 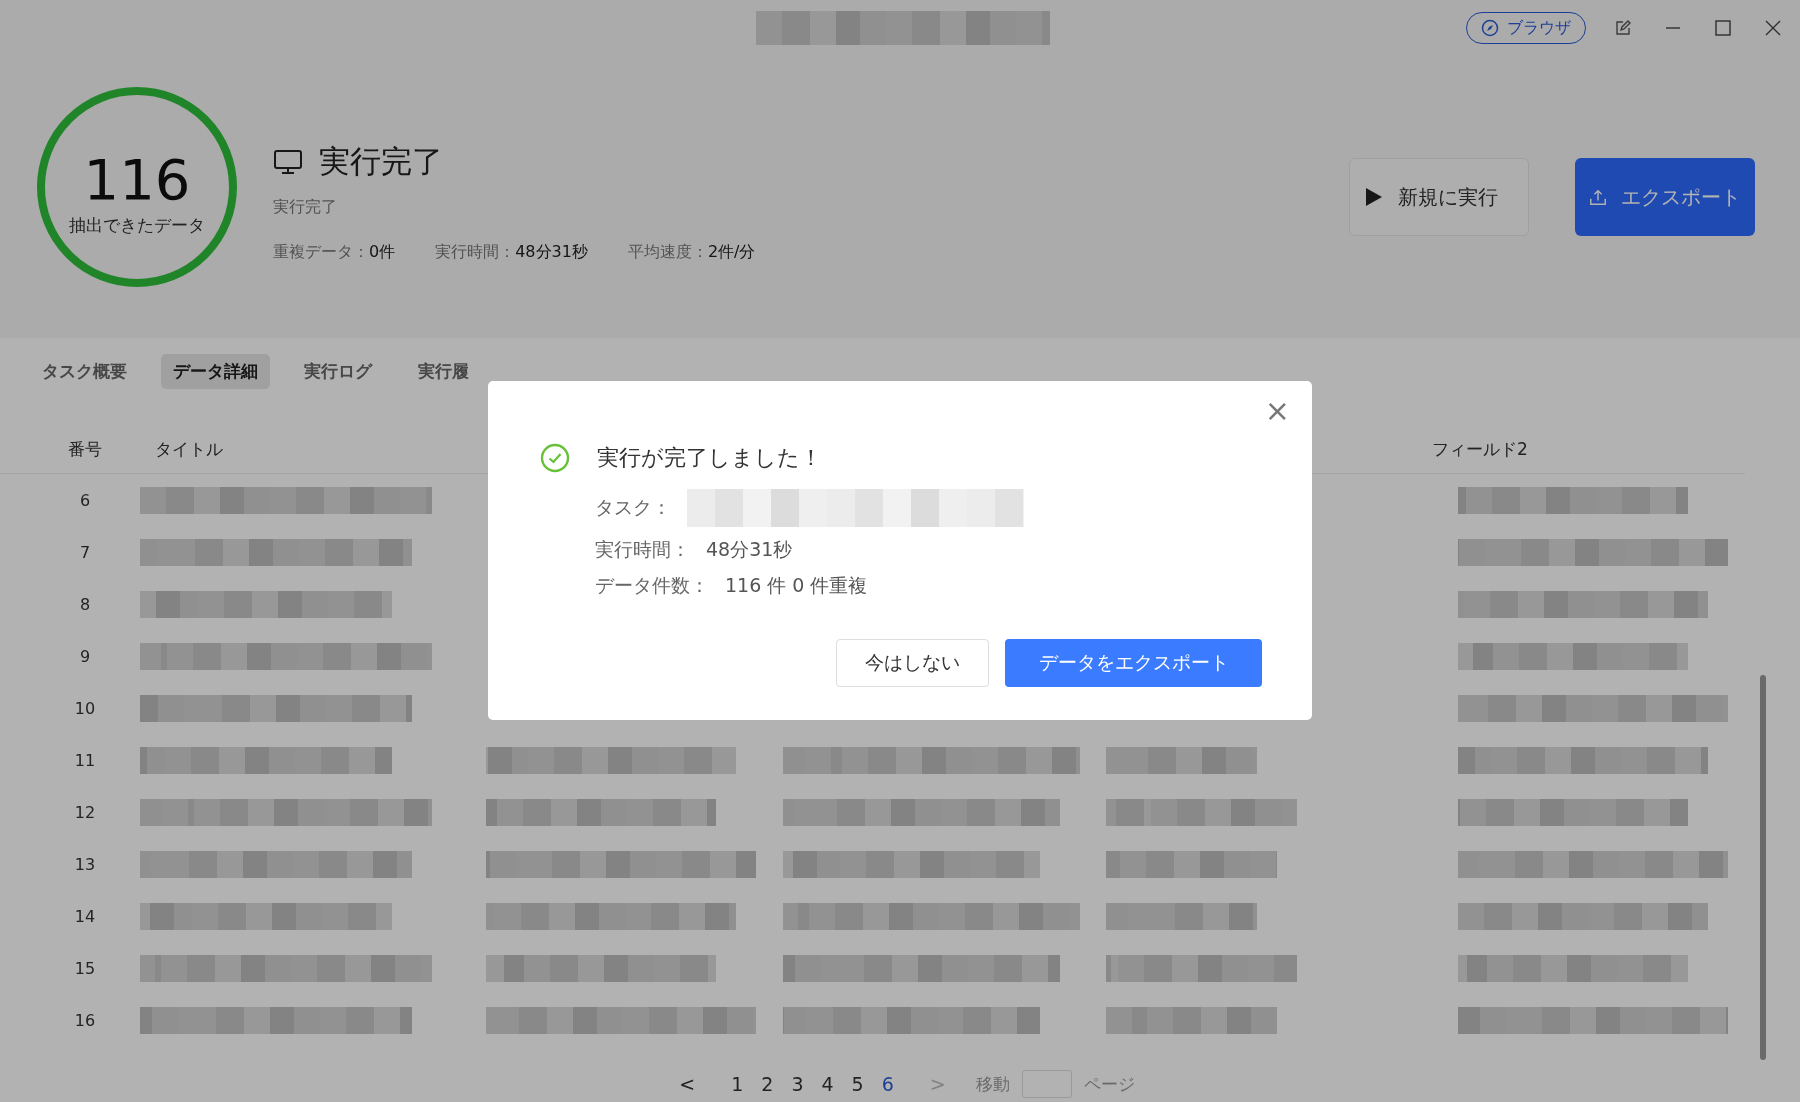 What do you see at coordinates (85, 708) in the screenshot?
I see `row-number: 10` at bounding box center [85, 708].